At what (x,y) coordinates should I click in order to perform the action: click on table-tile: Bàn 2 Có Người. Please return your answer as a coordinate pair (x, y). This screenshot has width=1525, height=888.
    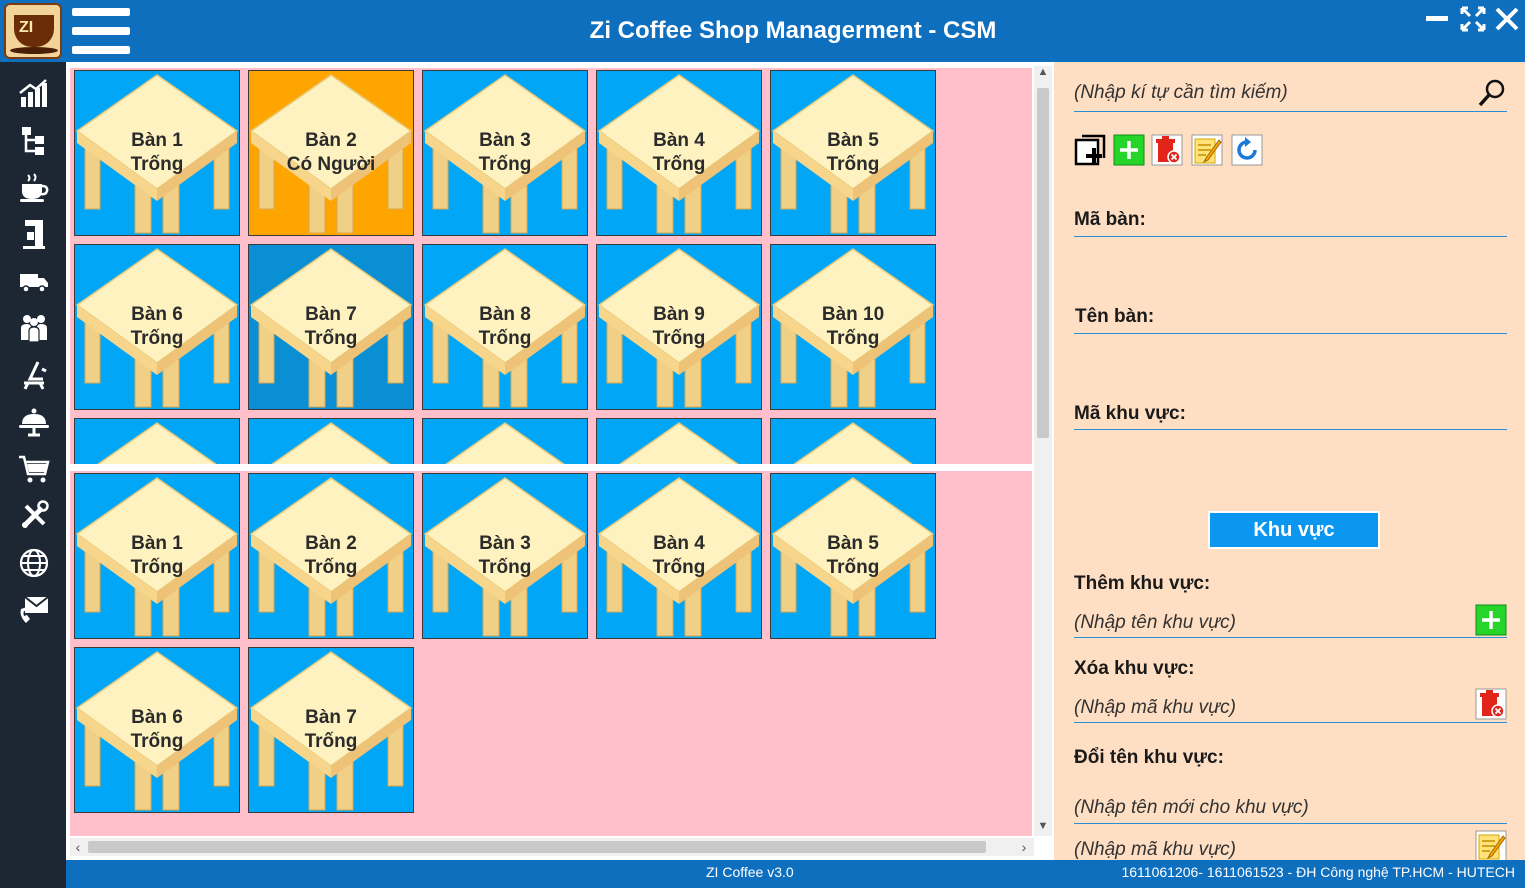
    Looking at the image, I should click on (331, 153).